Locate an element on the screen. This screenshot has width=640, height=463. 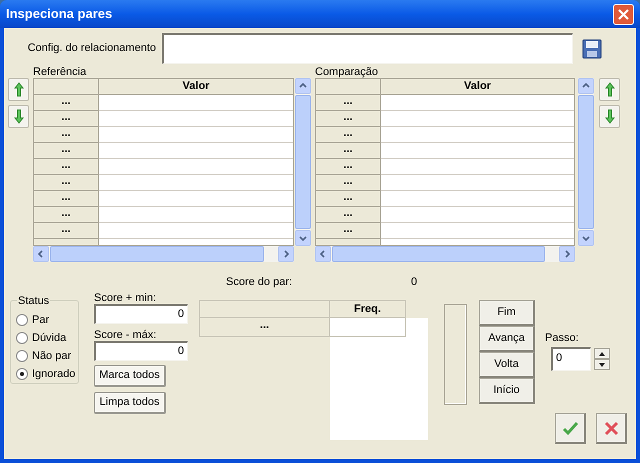
radio-label: Par is located at coordinates (41, 320).